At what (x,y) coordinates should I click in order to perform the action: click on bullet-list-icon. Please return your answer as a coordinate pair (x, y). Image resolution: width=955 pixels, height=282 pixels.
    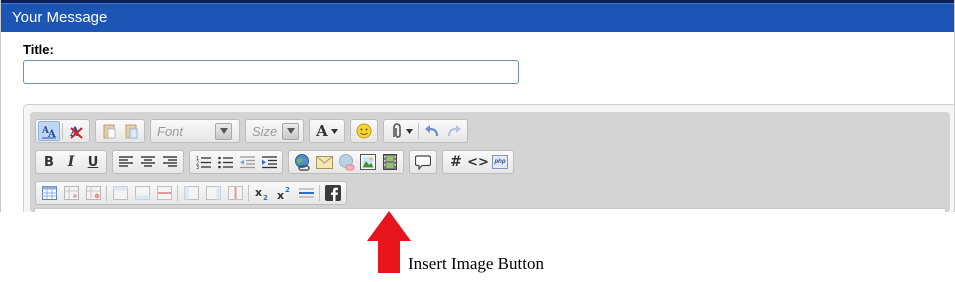
    Looking at the image, I should click on (225, 162).